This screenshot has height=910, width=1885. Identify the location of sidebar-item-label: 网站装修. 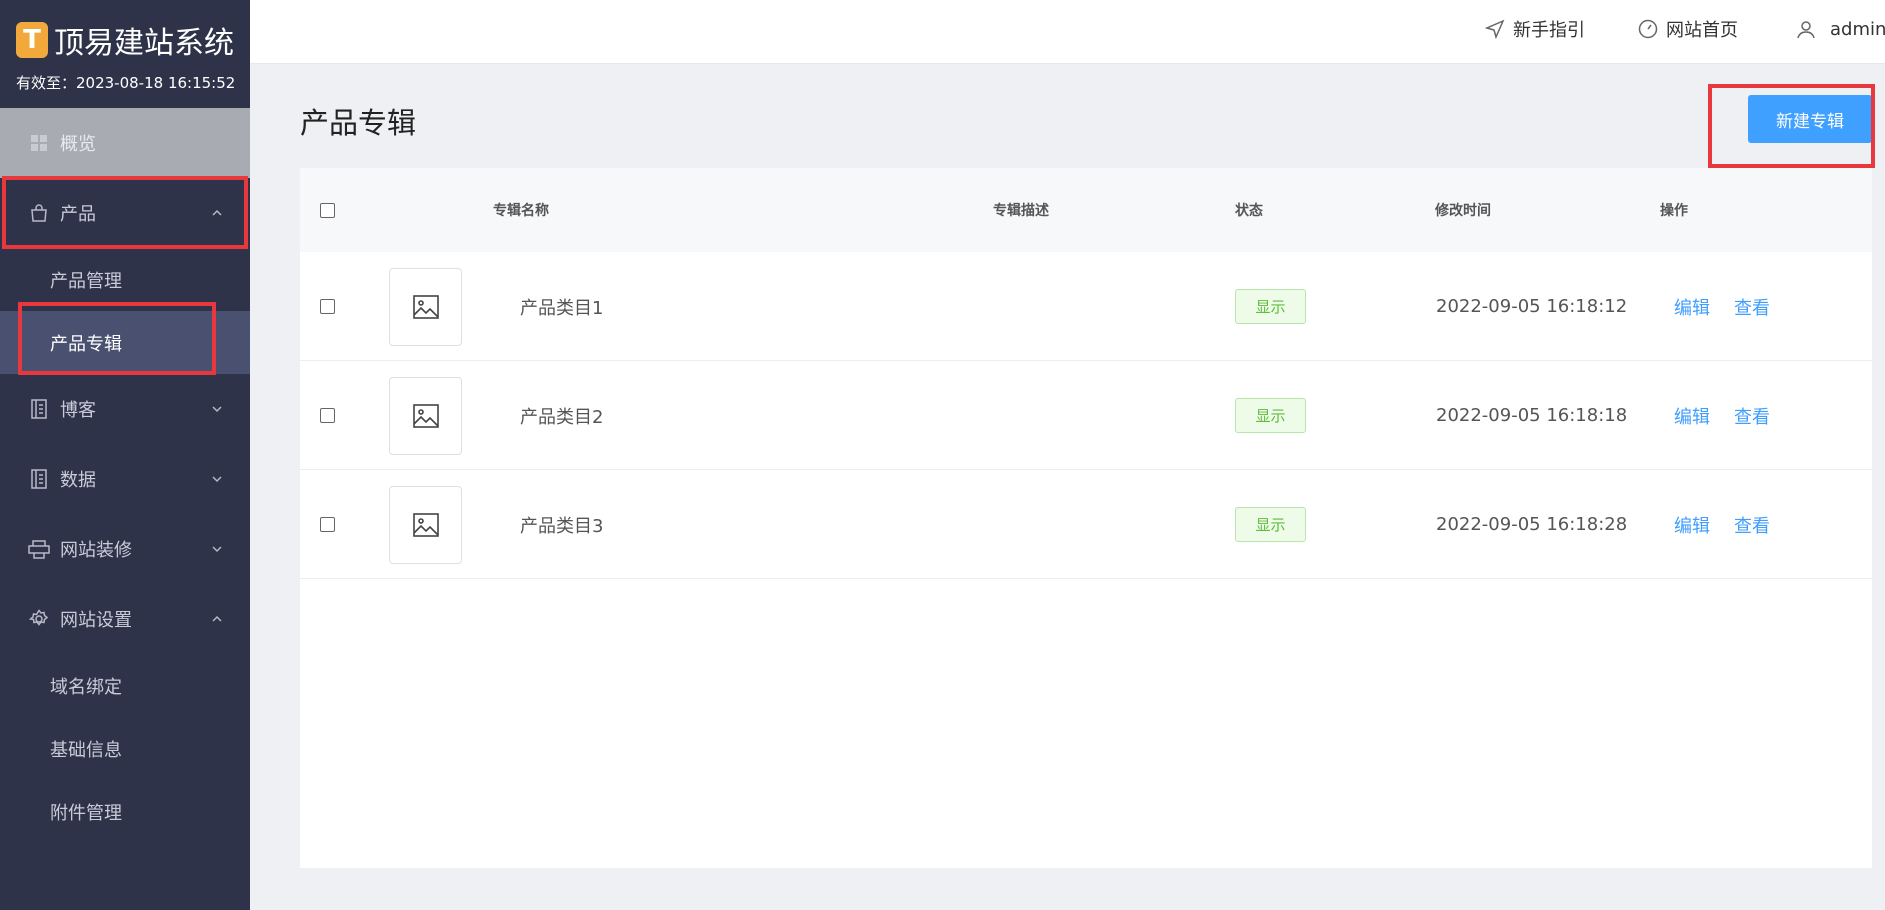
(96, 550).